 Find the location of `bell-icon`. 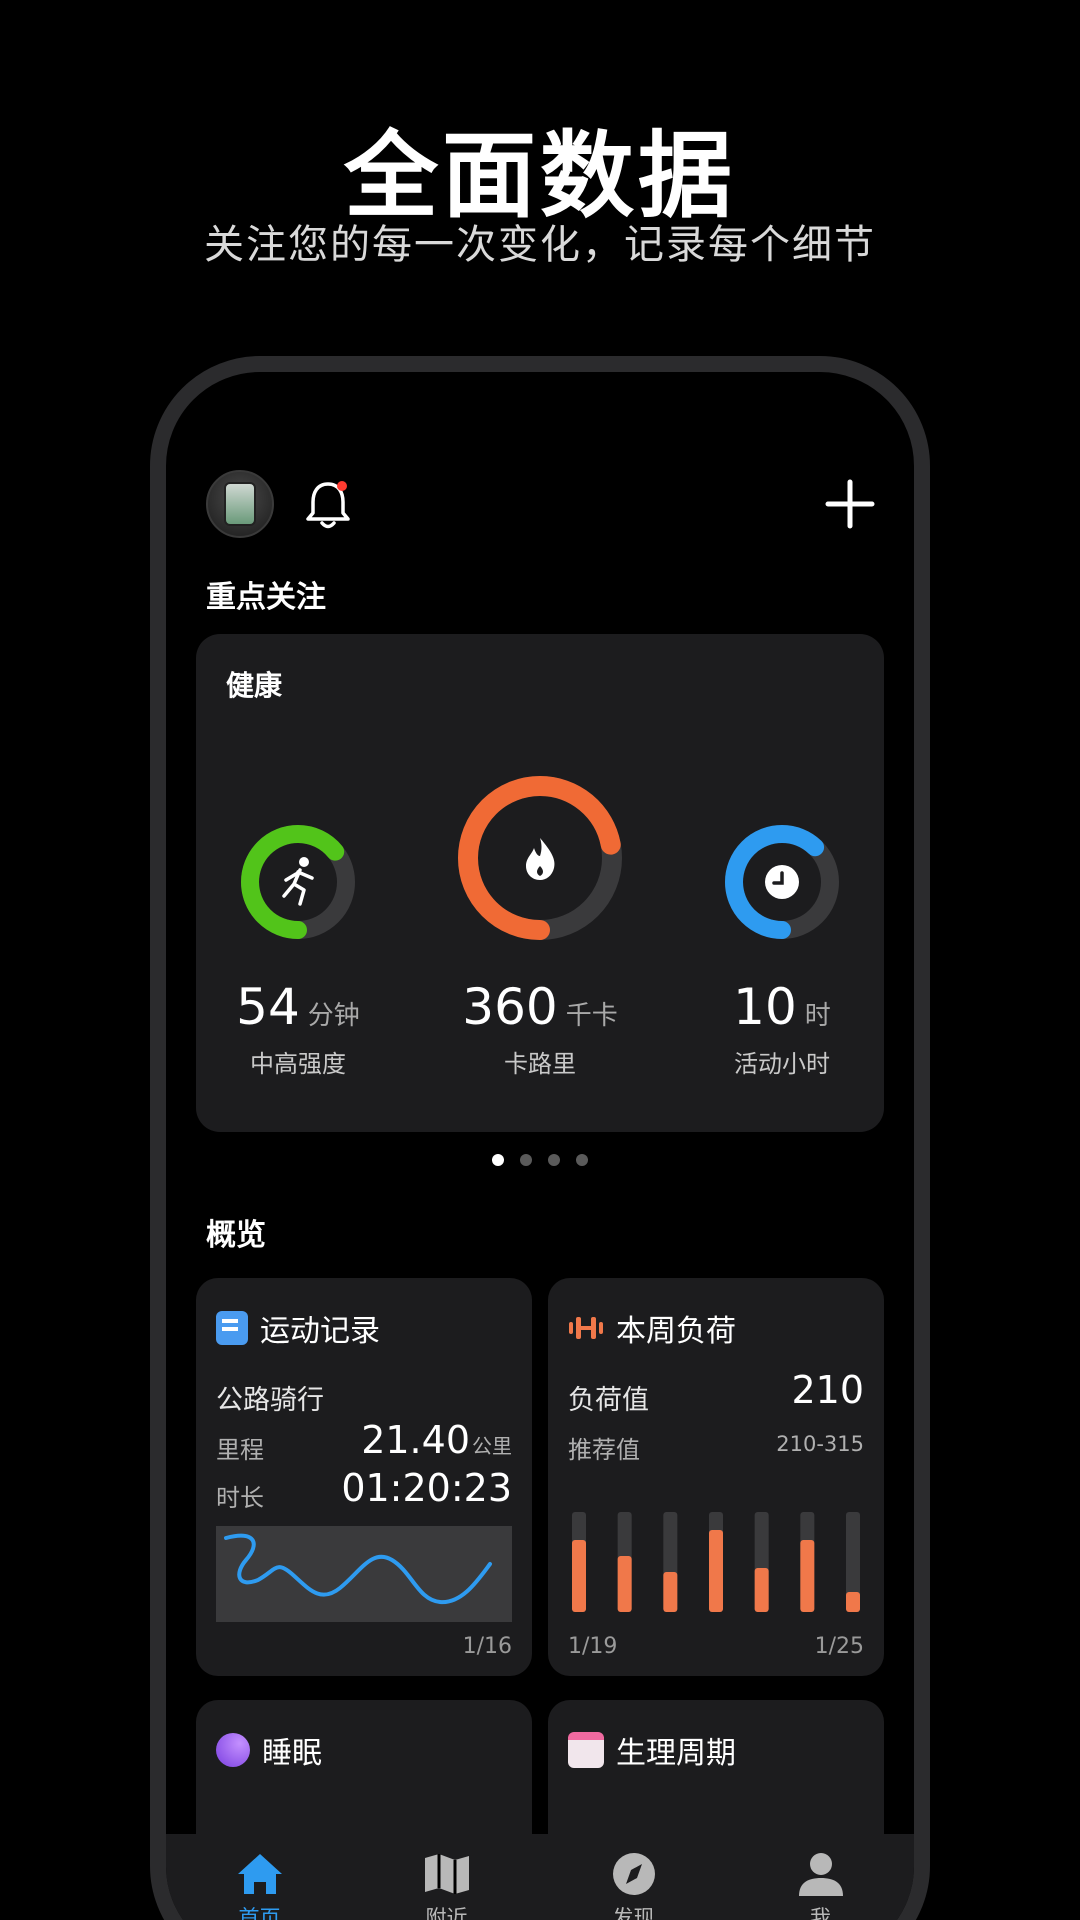

bell-icon is located at coordinates (328, 505).